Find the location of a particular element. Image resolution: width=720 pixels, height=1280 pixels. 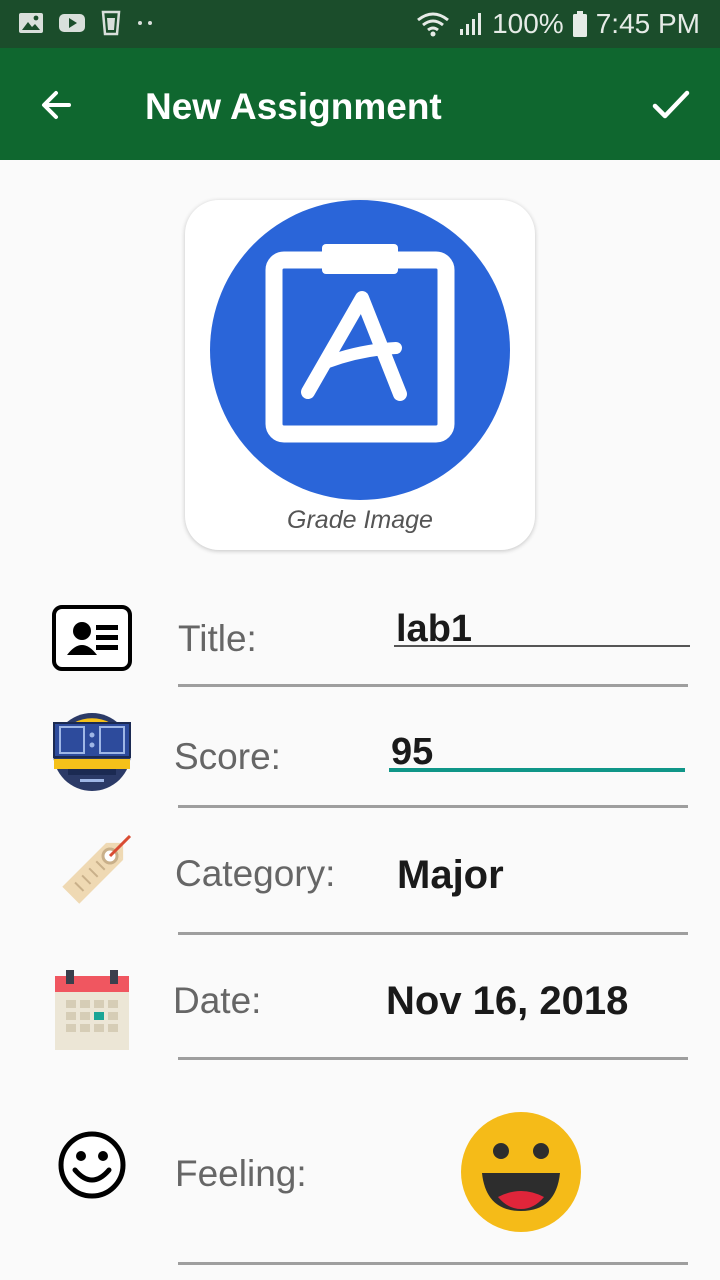

score-row-divider is located at coordinates (433, 806).